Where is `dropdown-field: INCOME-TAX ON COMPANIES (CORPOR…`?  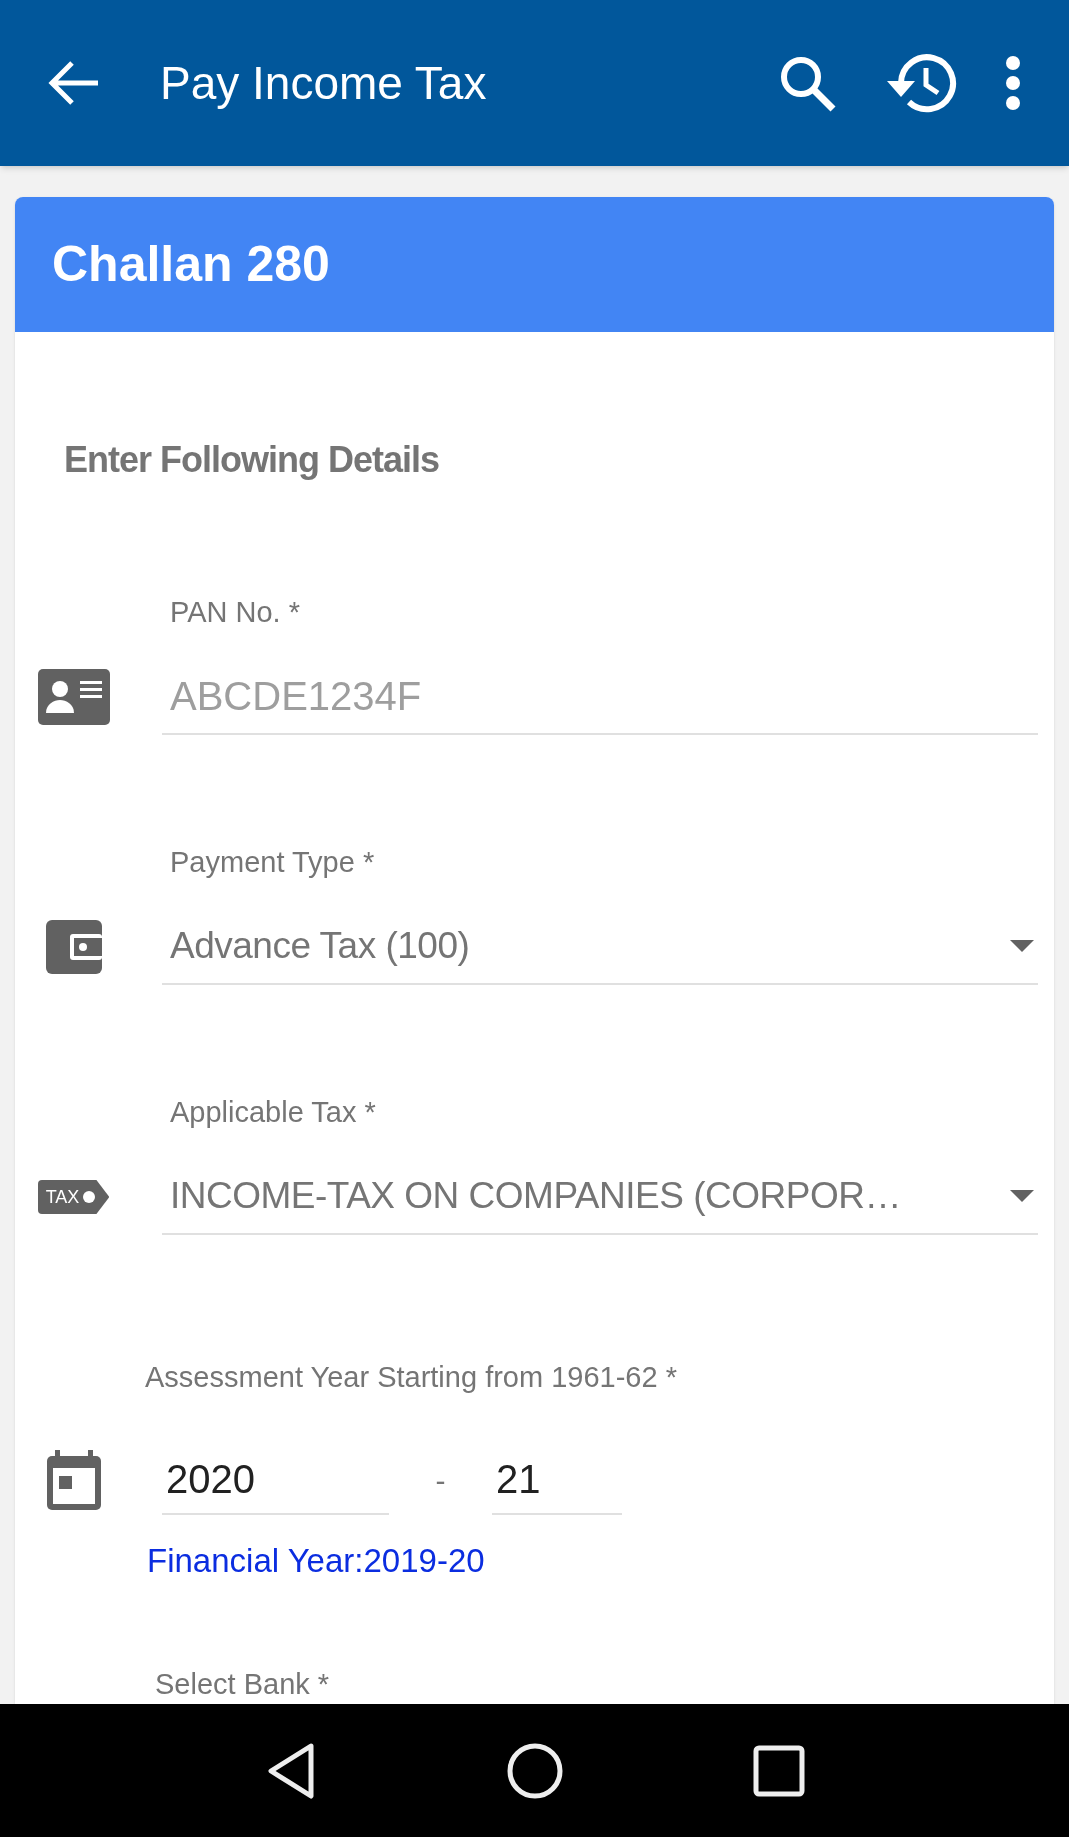 dropdown-field: INCOME-TAX ON COMPANIES (CORPOR… is located at coordinates (600, 1197).